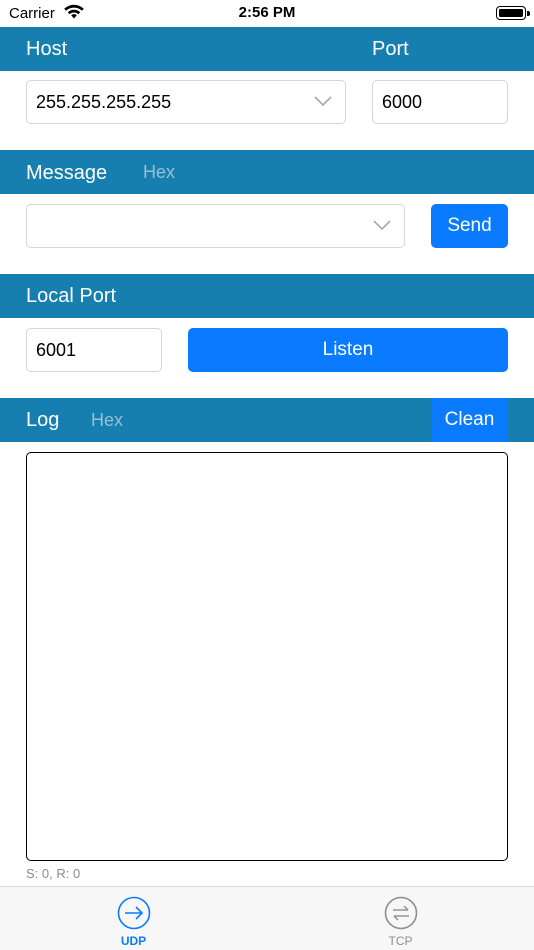 This screenshot has width=534, height=950. I want to click on log-label: Log, so click(43, 420).